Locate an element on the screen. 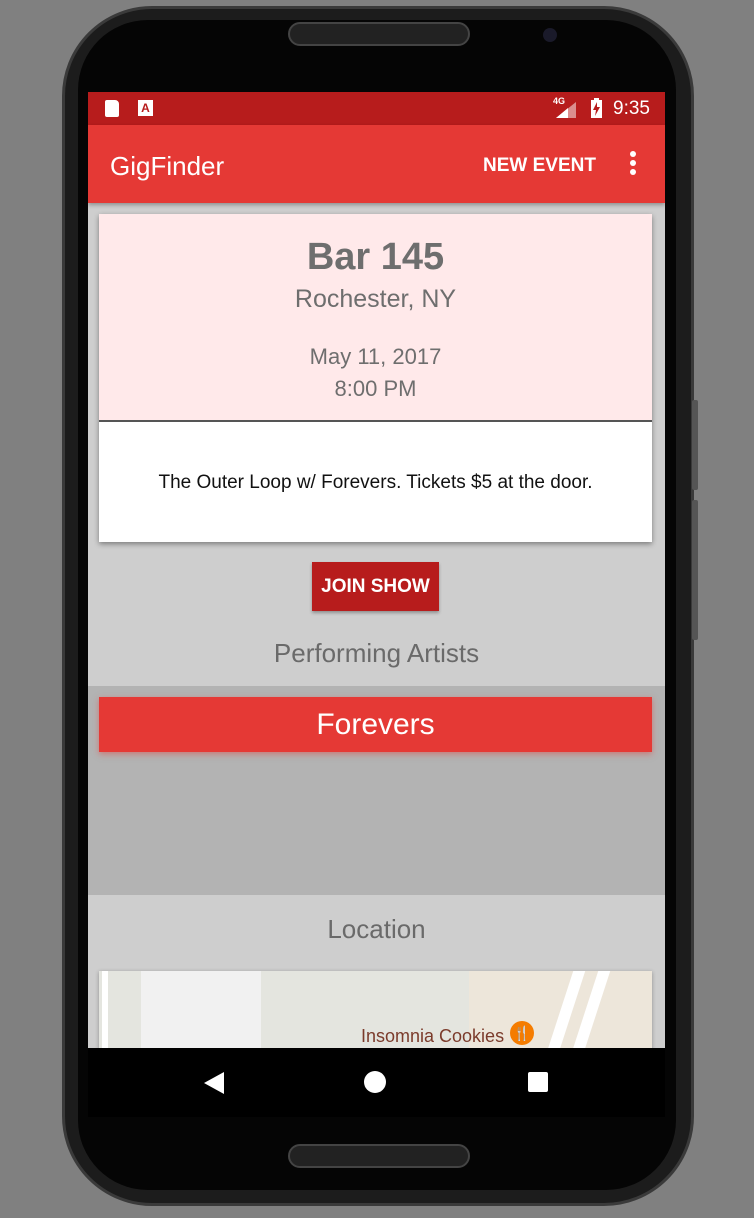  home-icon is located at coordinates (375, 1082).